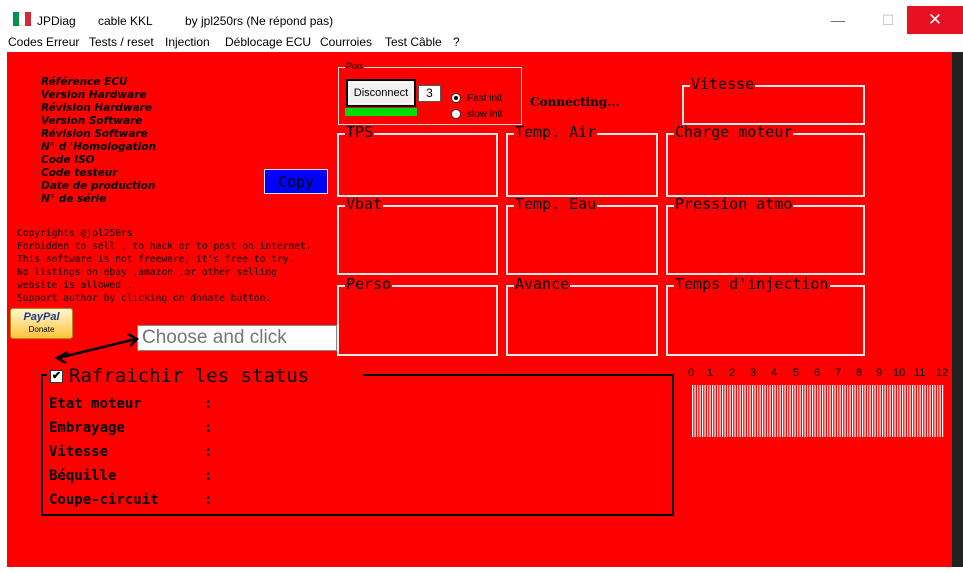 This screenshot has width=963, height=573. I want to click on gauge-charge-moteur-title: Charge moteur, so click(734, 132).